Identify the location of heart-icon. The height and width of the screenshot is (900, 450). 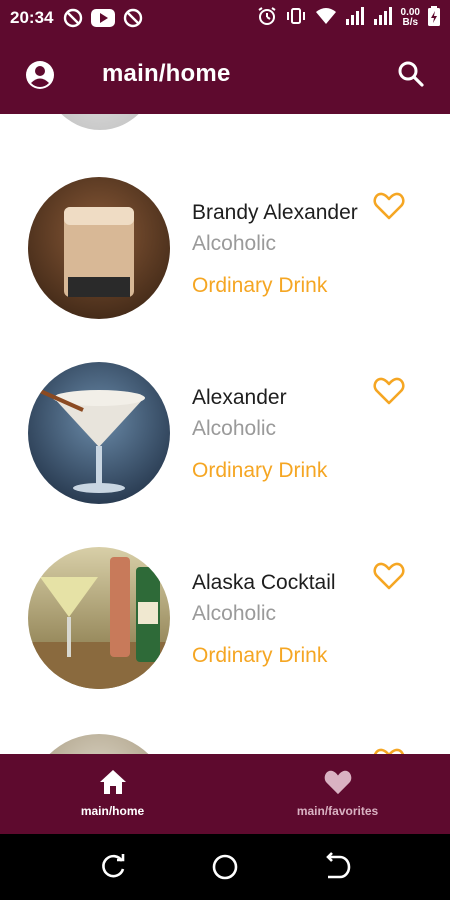
(338, 782).